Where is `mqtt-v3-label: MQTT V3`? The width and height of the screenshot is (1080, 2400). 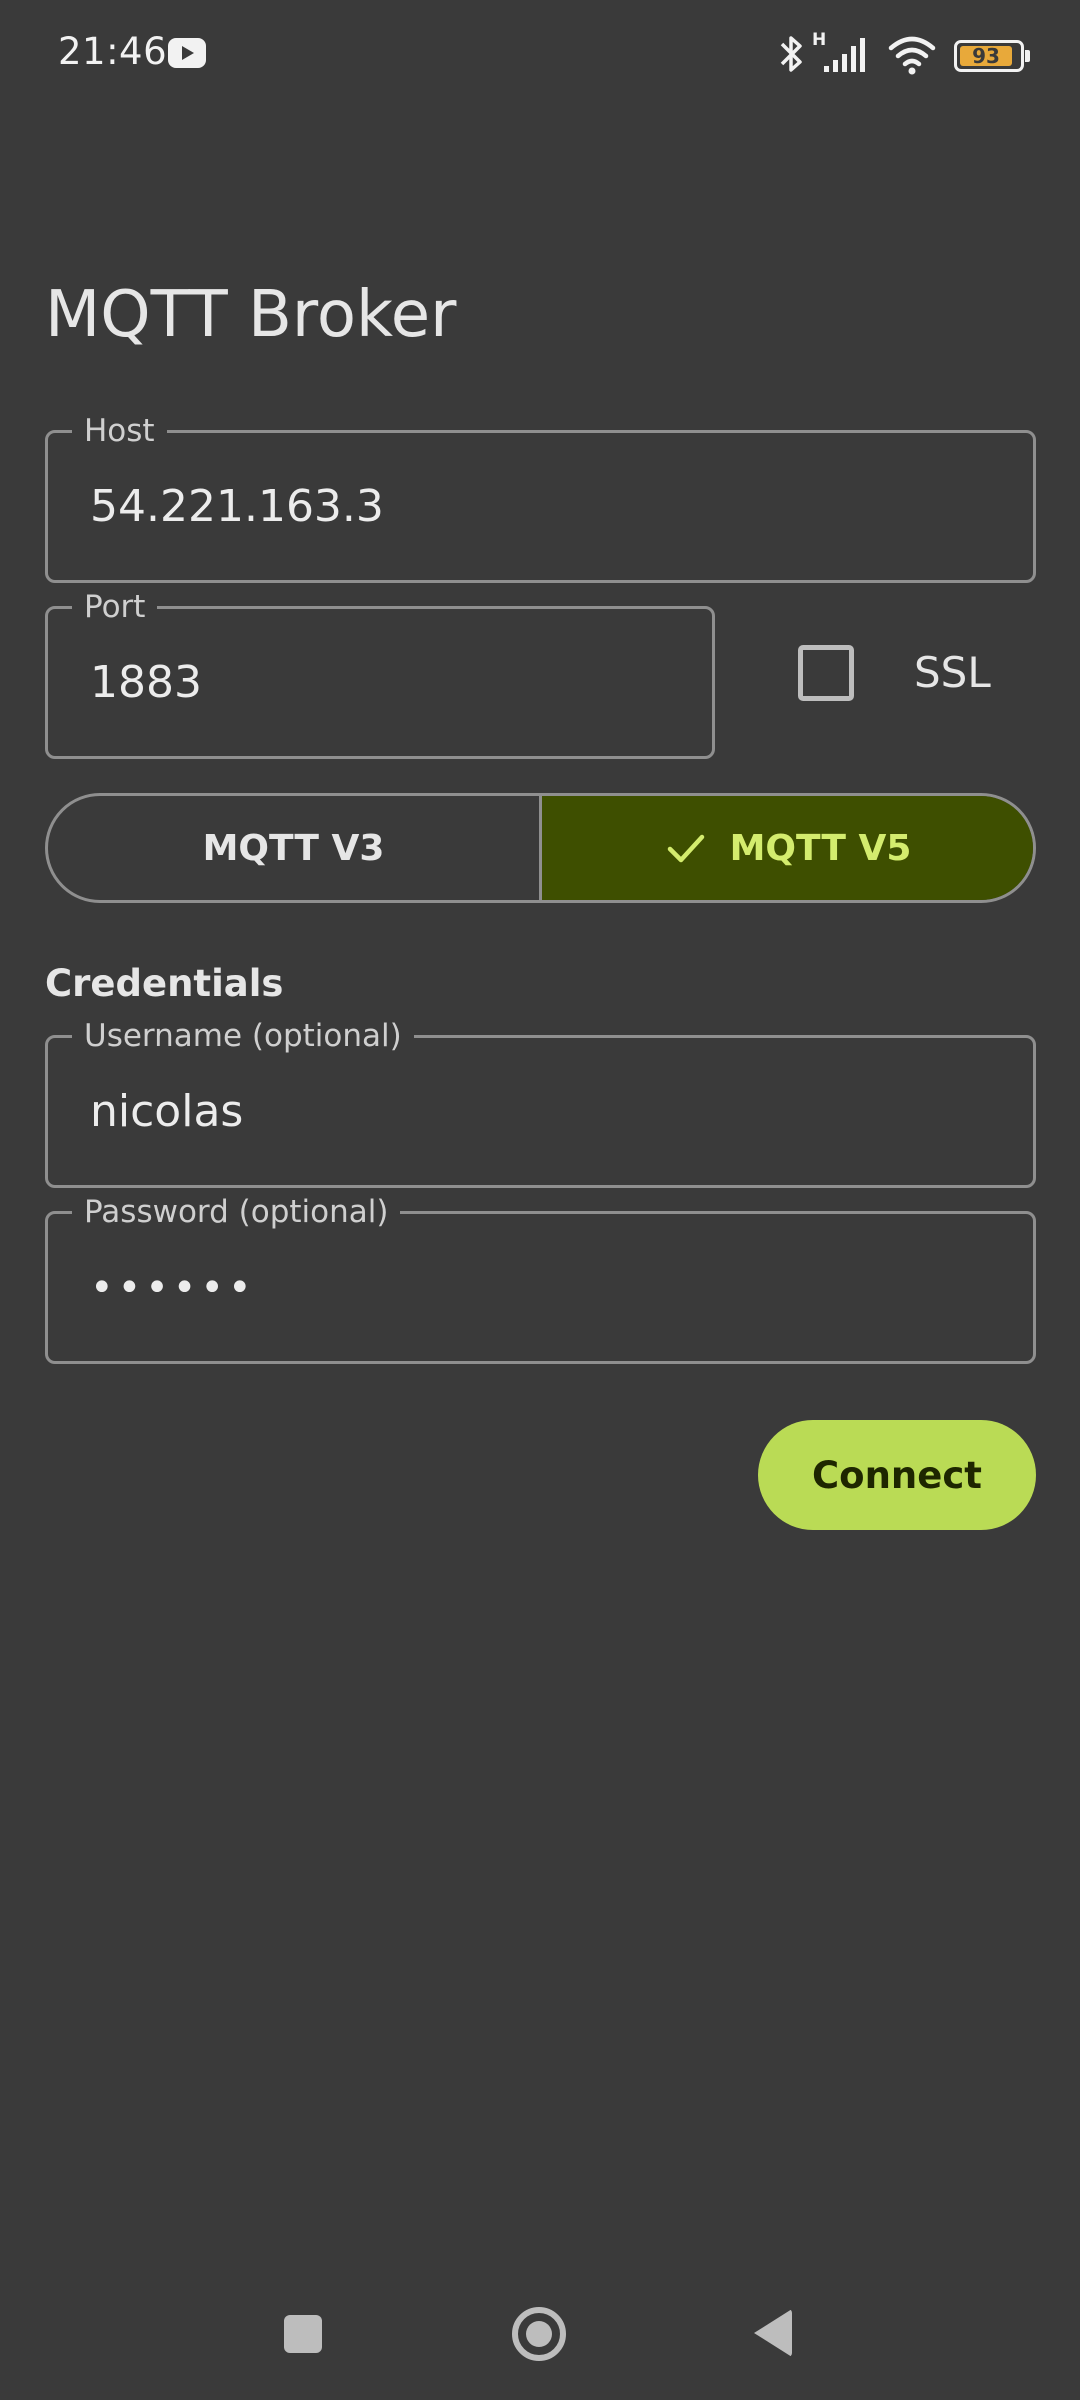 mqtt-v3-label: MQTT V3 is located at coordinates (293, 848).